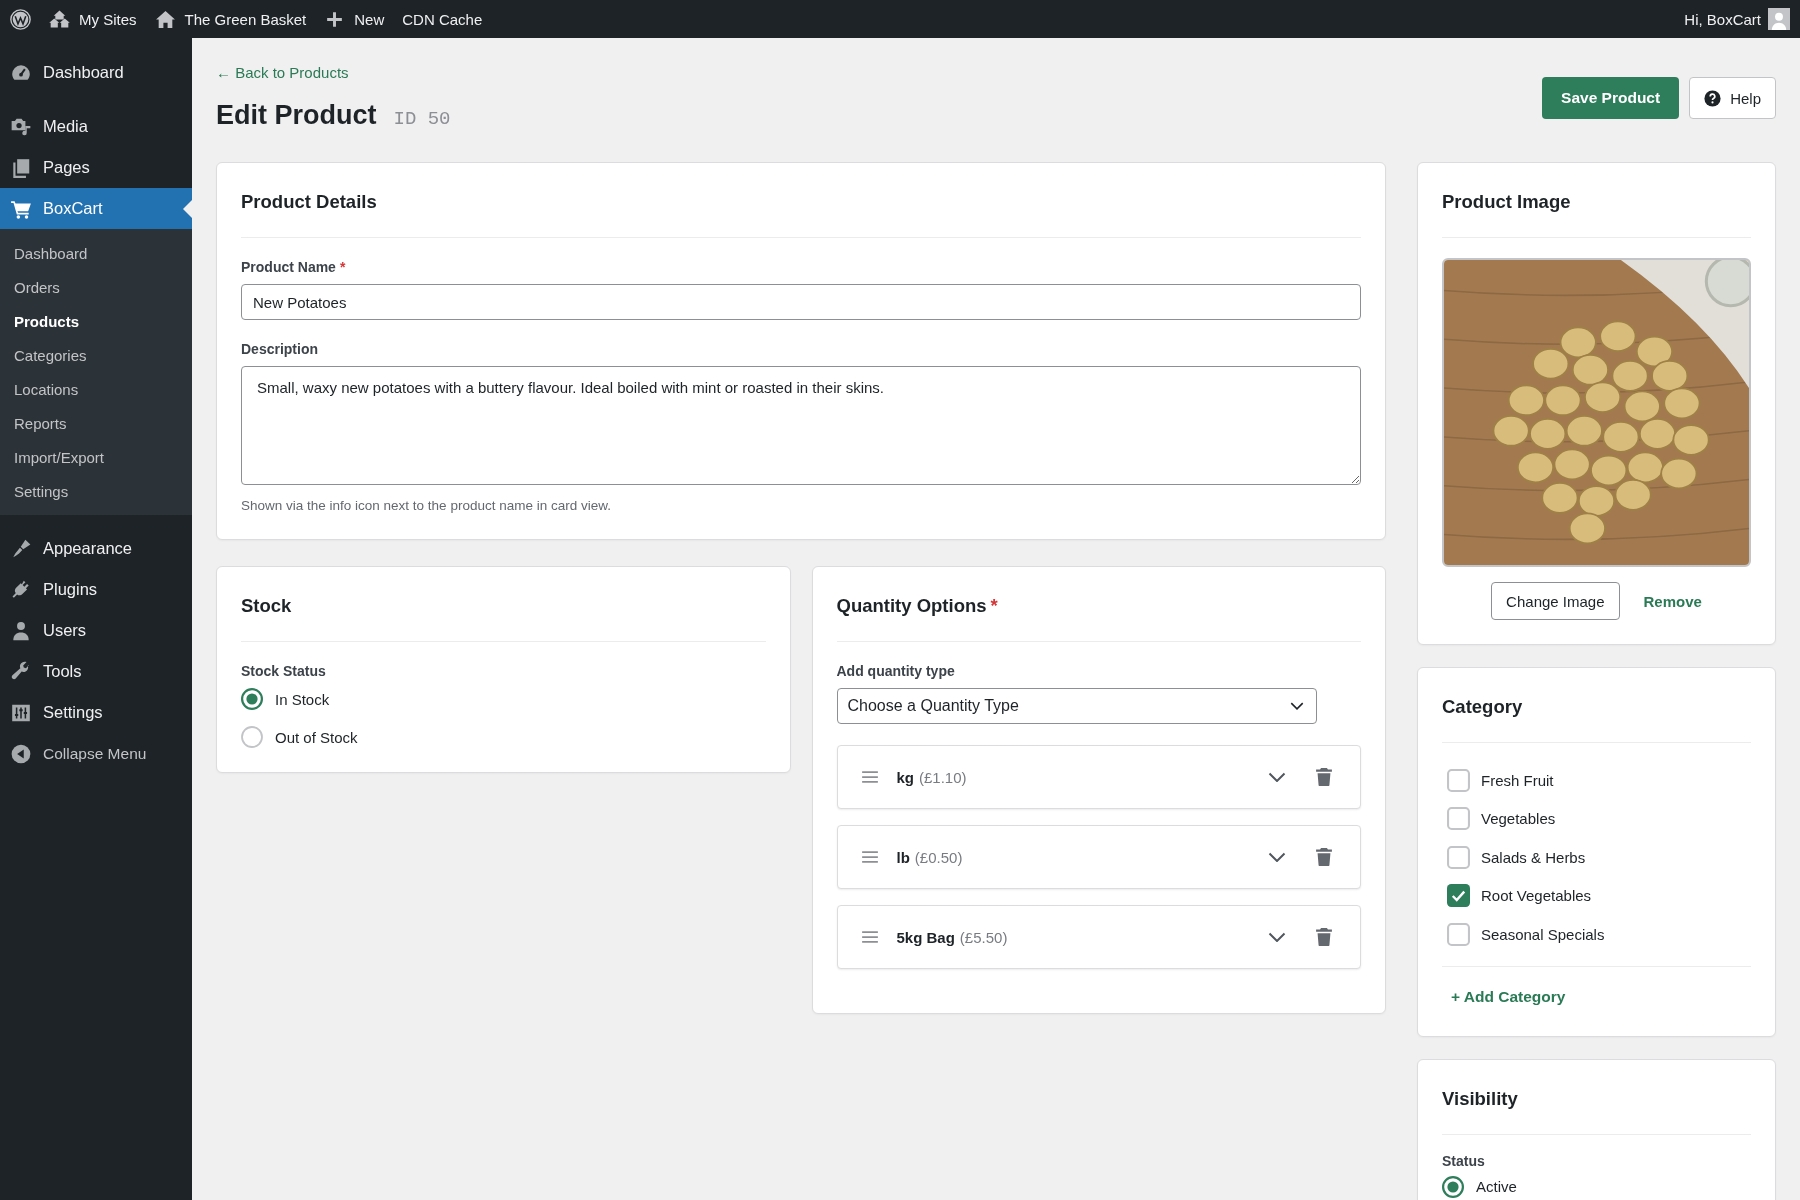 The width and height of the screenshot is (1800, 1200). I want to click on menu-item: Plugins, so click(96, 589).